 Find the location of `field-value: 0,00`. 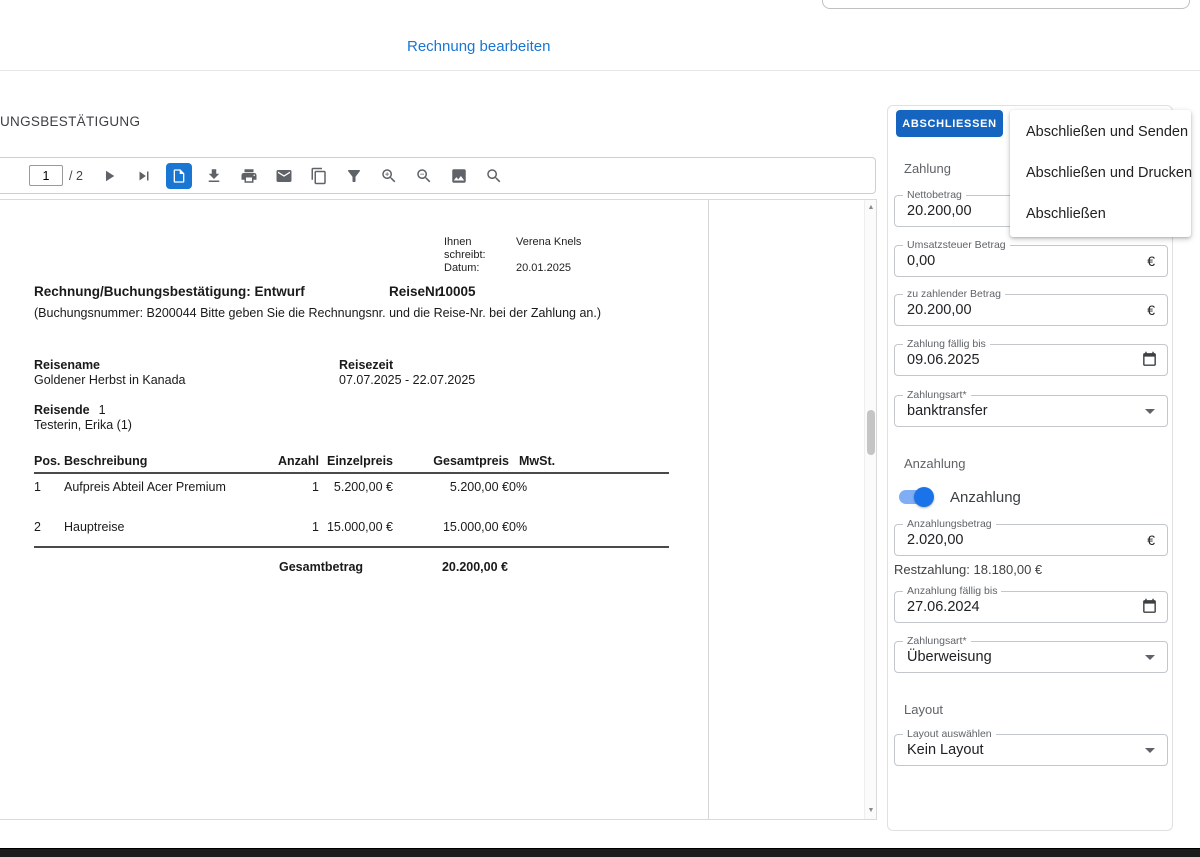

field-value: 0,00 is located at coordinates (921, 261).